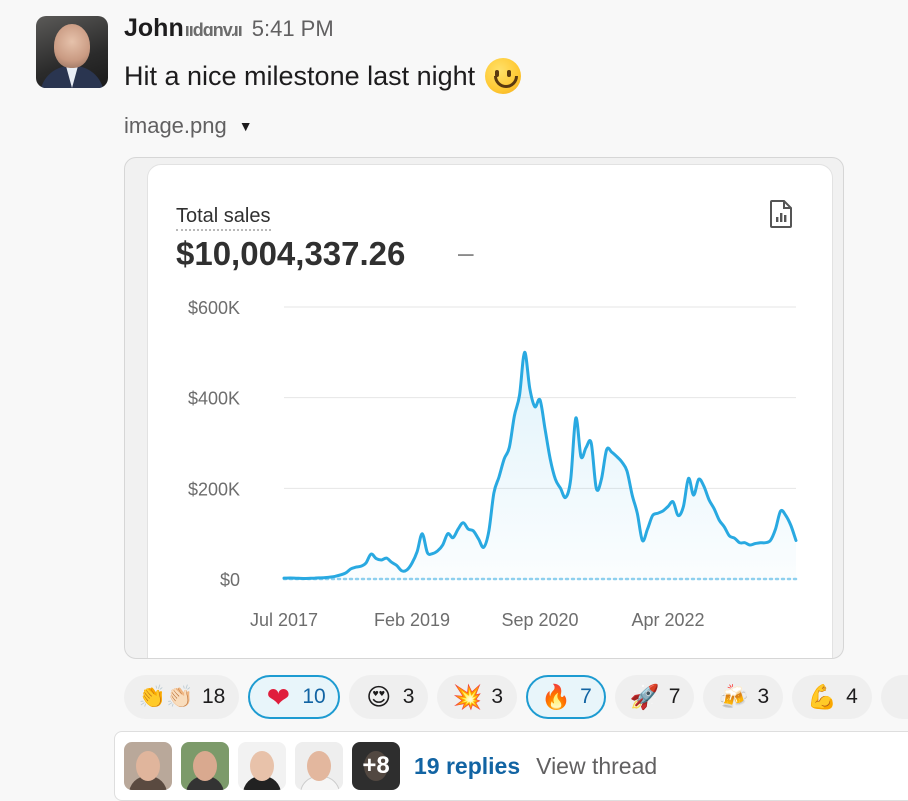 This screenshot has height=801, width=908. What do you see at coordinates (412, 620) in the screenshot?
I see `x-tick-label: Feb 2019` at bounding box center [412, 620].